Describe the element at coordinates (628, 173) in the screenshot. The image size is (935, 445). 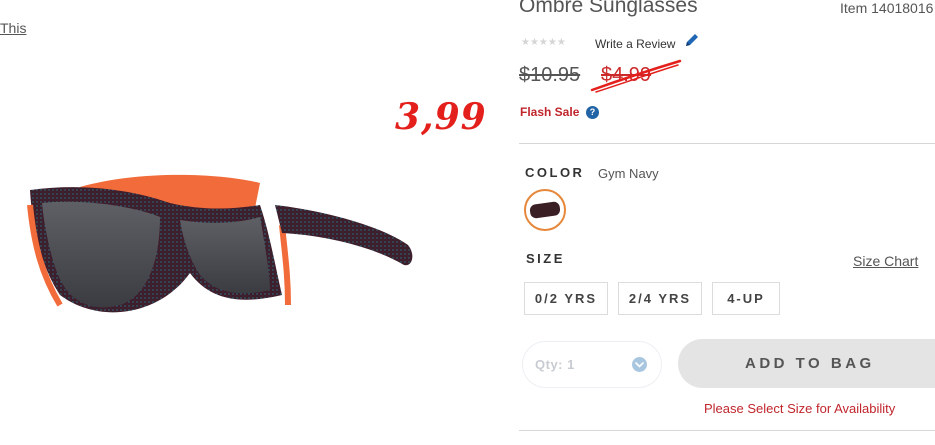
I see `selected-color-name: Gym Navy` at that location.